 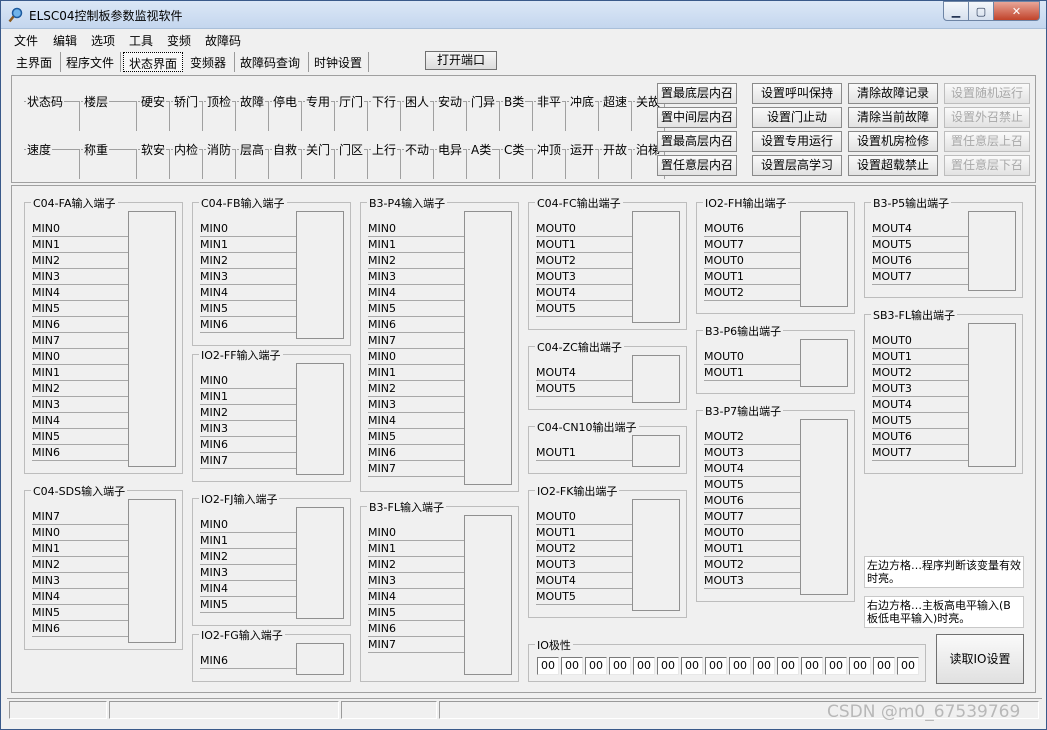 I want to click on group-title: B3-FL输入端子, so click(x=406, y=507).